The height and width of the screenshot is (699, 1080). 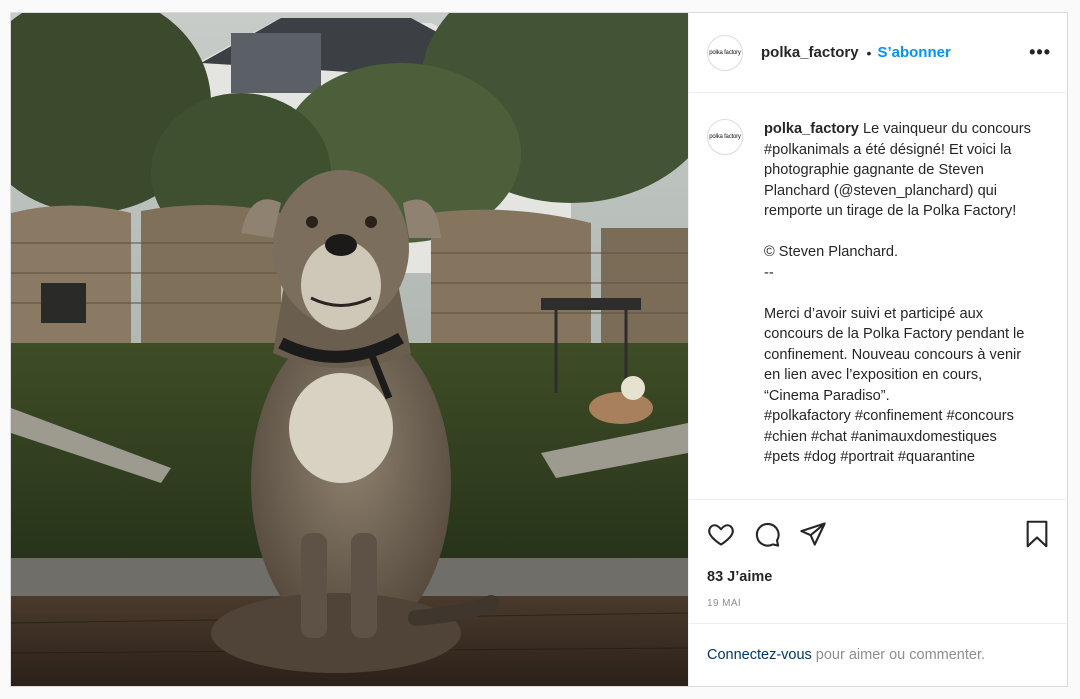 I want to click on caption-author-link: polka_factory, so click(x=811, y=129).